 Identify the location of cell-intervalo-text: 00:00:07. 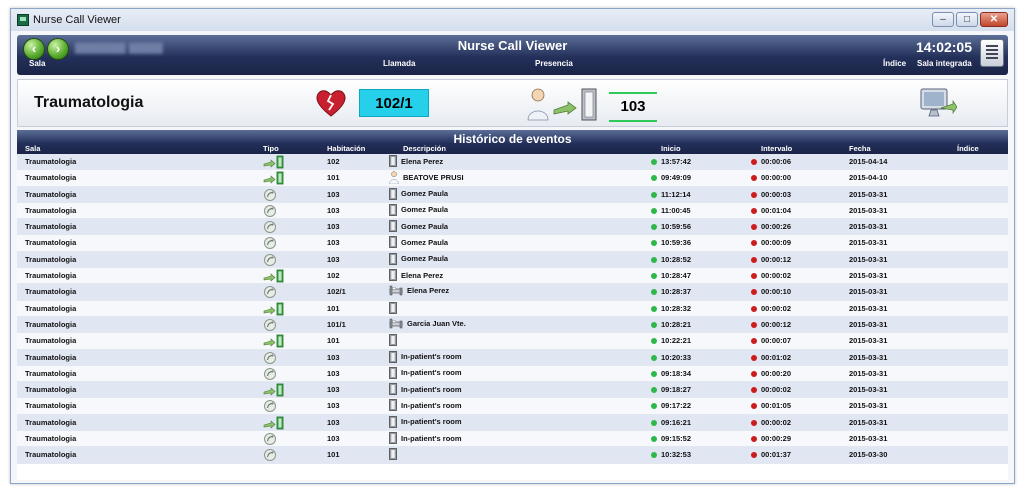
(776, 341).